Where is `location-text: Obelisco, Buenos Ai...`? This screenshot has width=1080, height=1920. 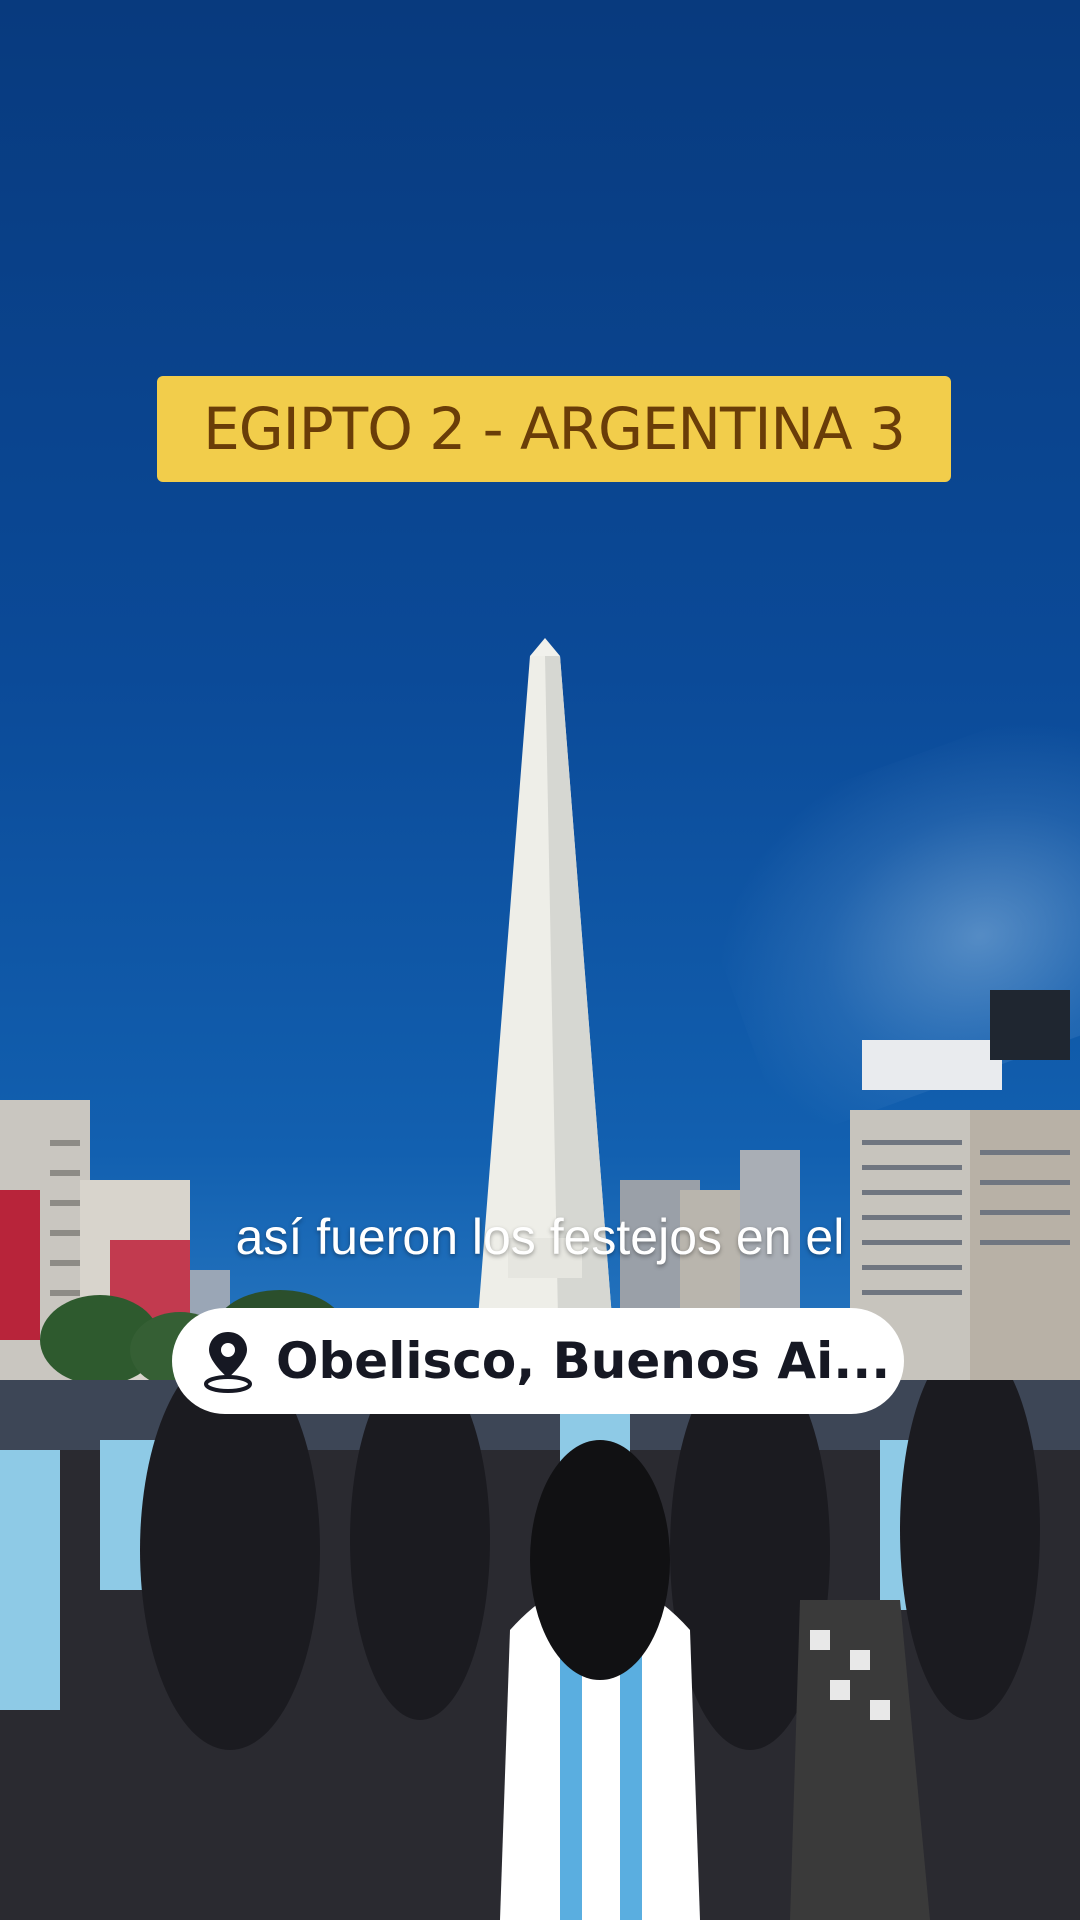
location-text: Obelisco, Buenos Ai... is located at coordinates (583, 1361).